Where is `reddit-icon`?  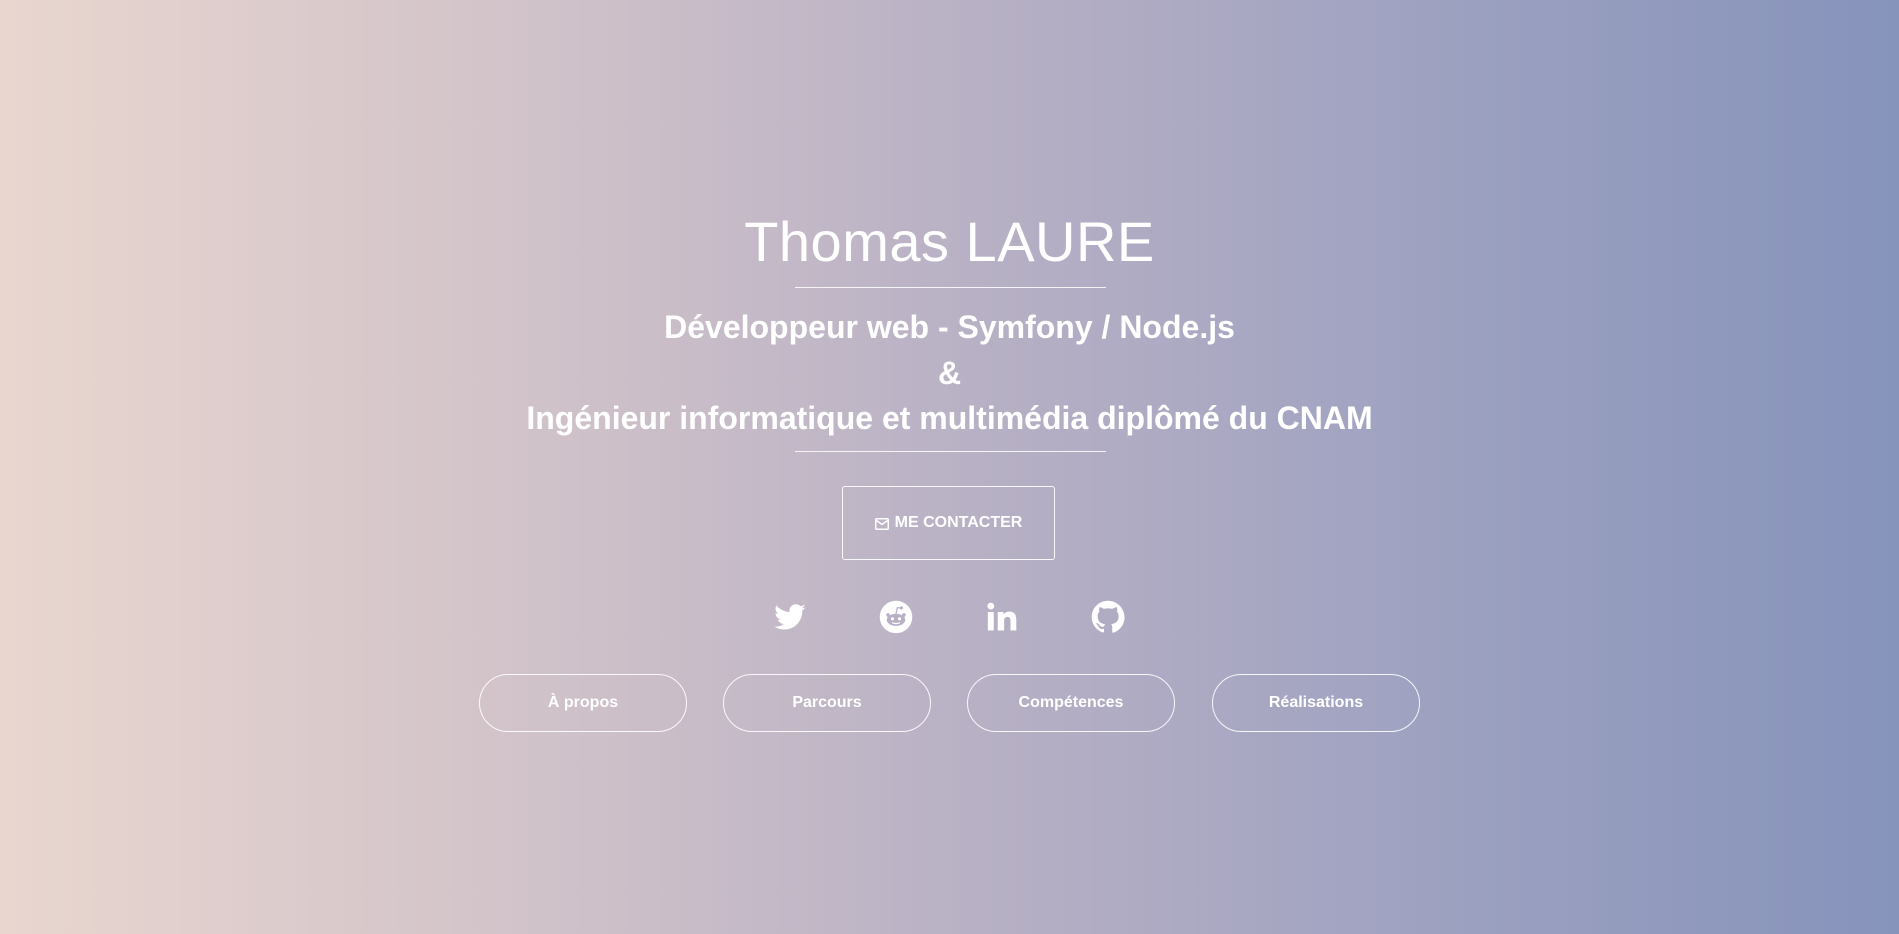
reddit-icon is located at coordinates (896, 619).